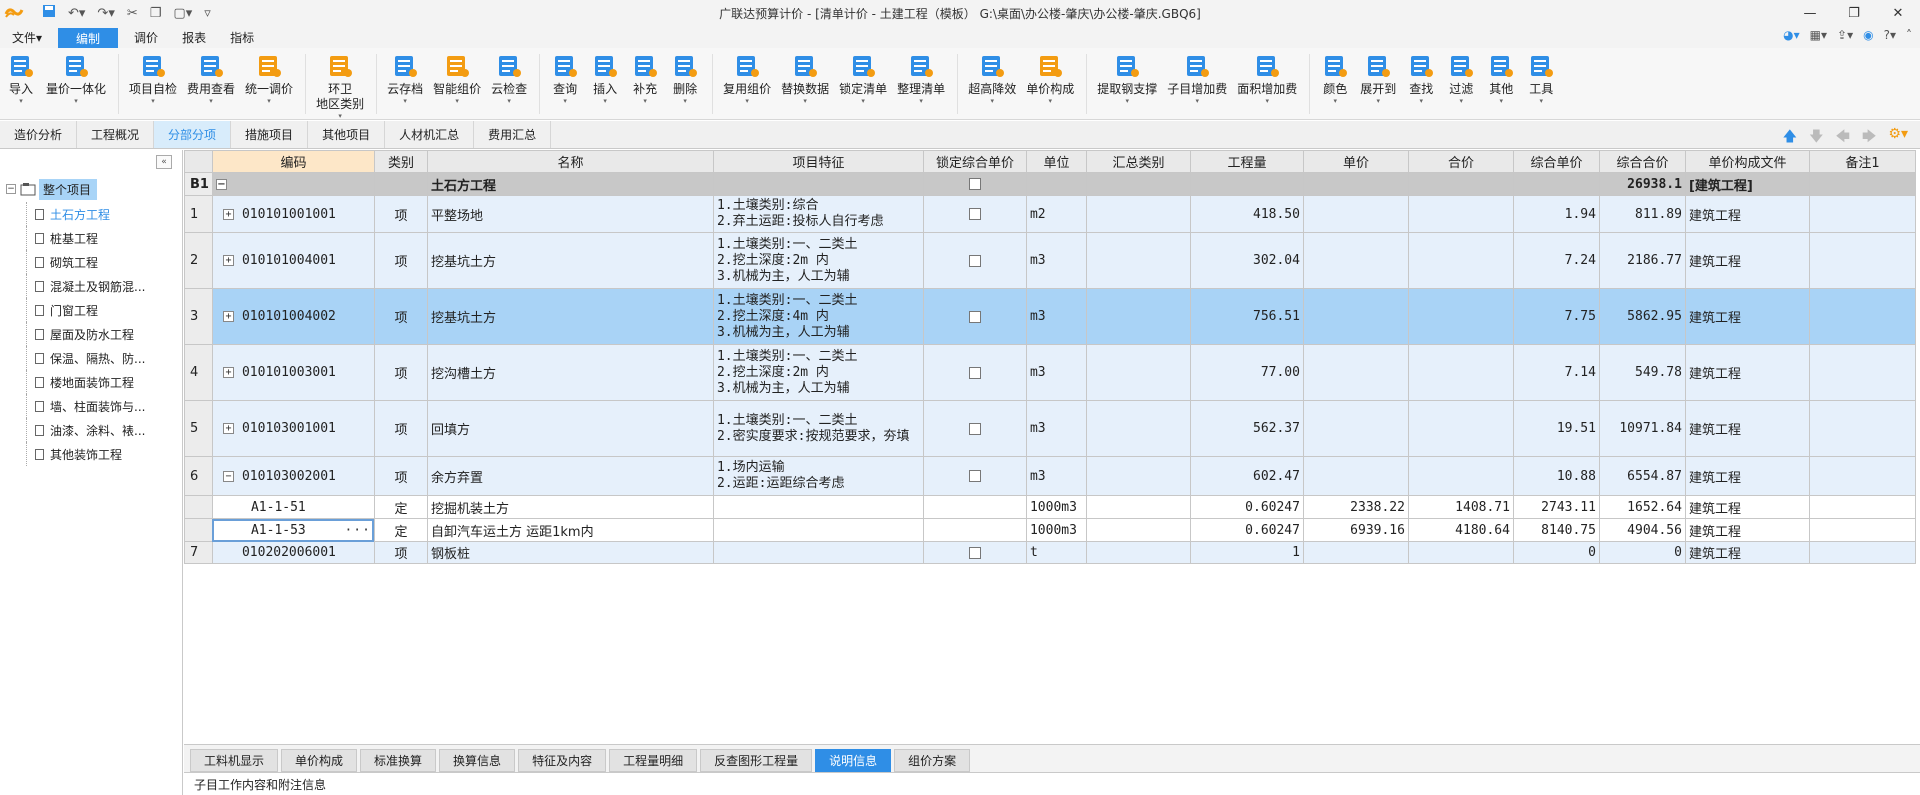 This screenshot has width=1920, height=795. What do you see at coordinates (52, 189) in the screenshot?
I see `tree-root: − 整个项目` at bounding box center [52, 189].